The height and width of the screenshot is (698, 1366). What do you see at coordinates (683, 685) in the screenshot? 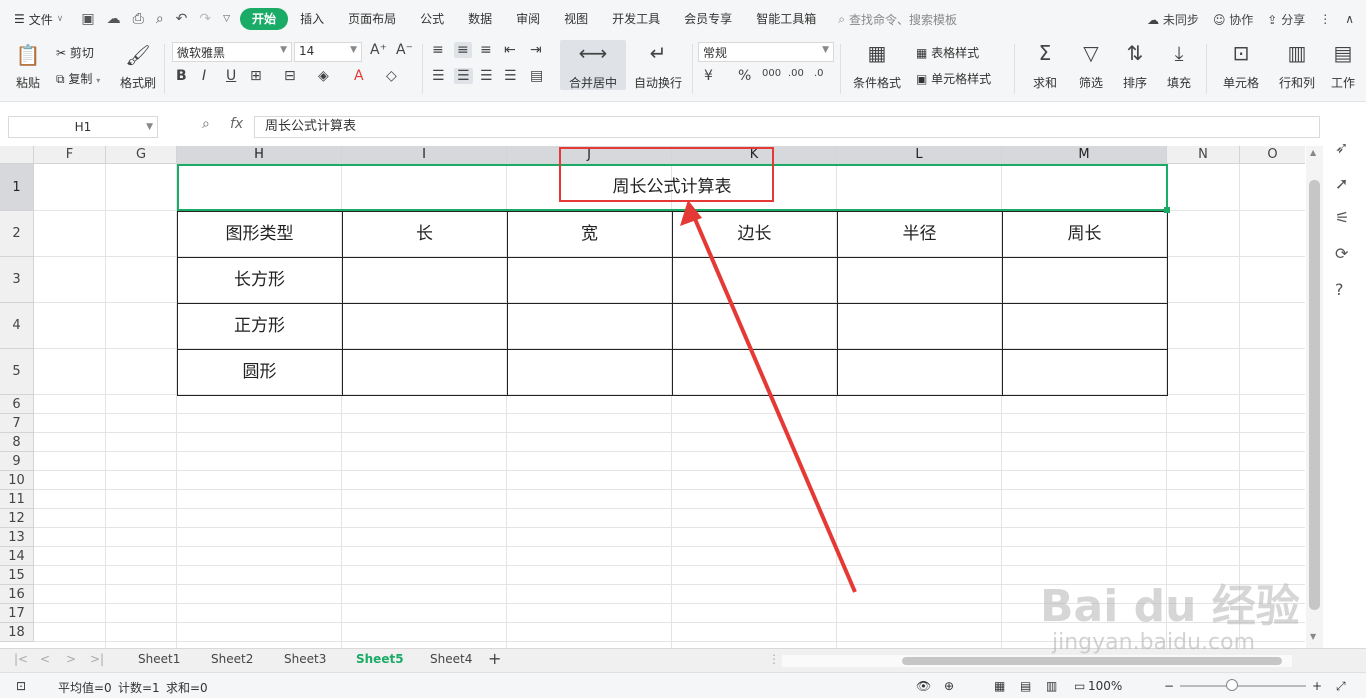
I see `status-bar: ⊡ 平均值=0 计数=1 求和=0 👁 ⊕ ▦ ▤ ▥ ▭ 100% − + ⤢` at bounding box center [683, 685].